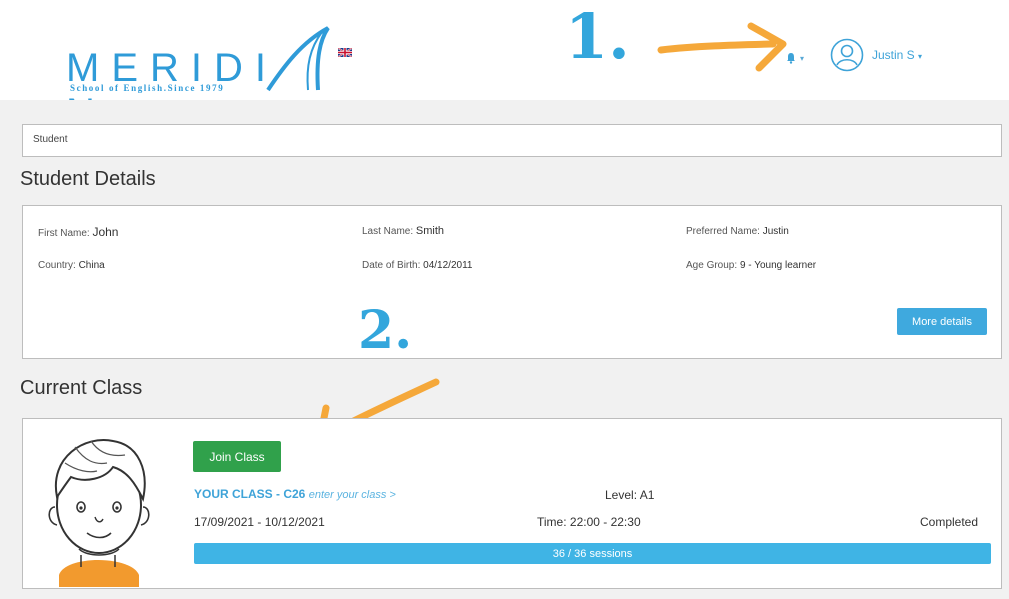 This screenshot has height=599, width=1009. Describe the element at coordinates (630, 495) in the screenshot. I see `class-level: Level: A1` at that location.